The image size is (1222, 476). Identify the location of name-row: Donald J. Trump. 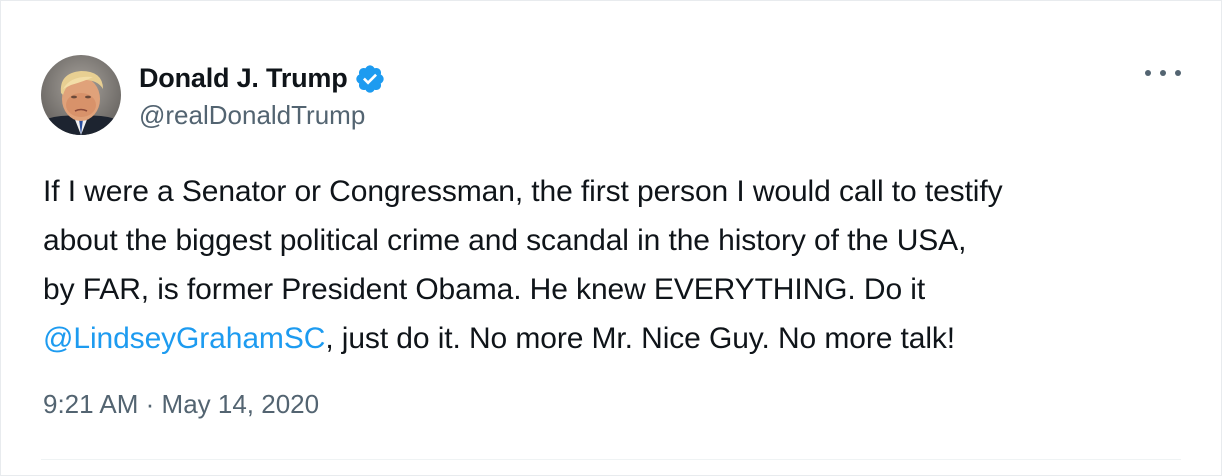
(262, 79).